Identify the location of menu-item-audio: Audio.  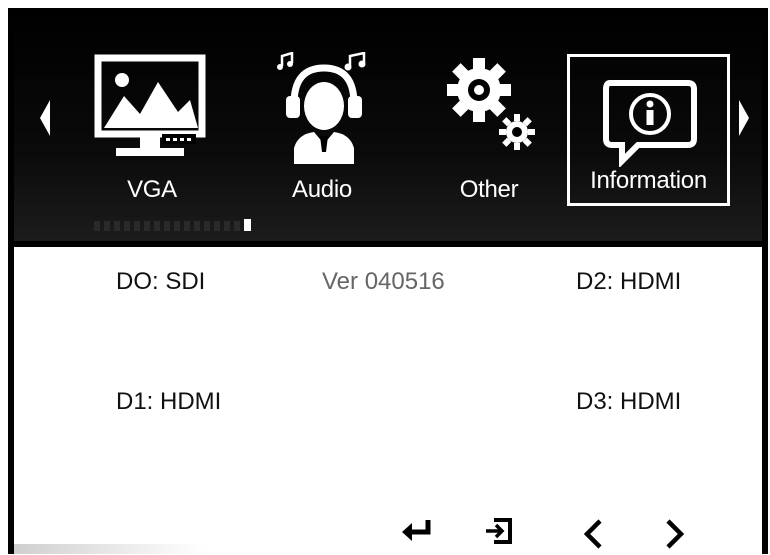
(322, 132).